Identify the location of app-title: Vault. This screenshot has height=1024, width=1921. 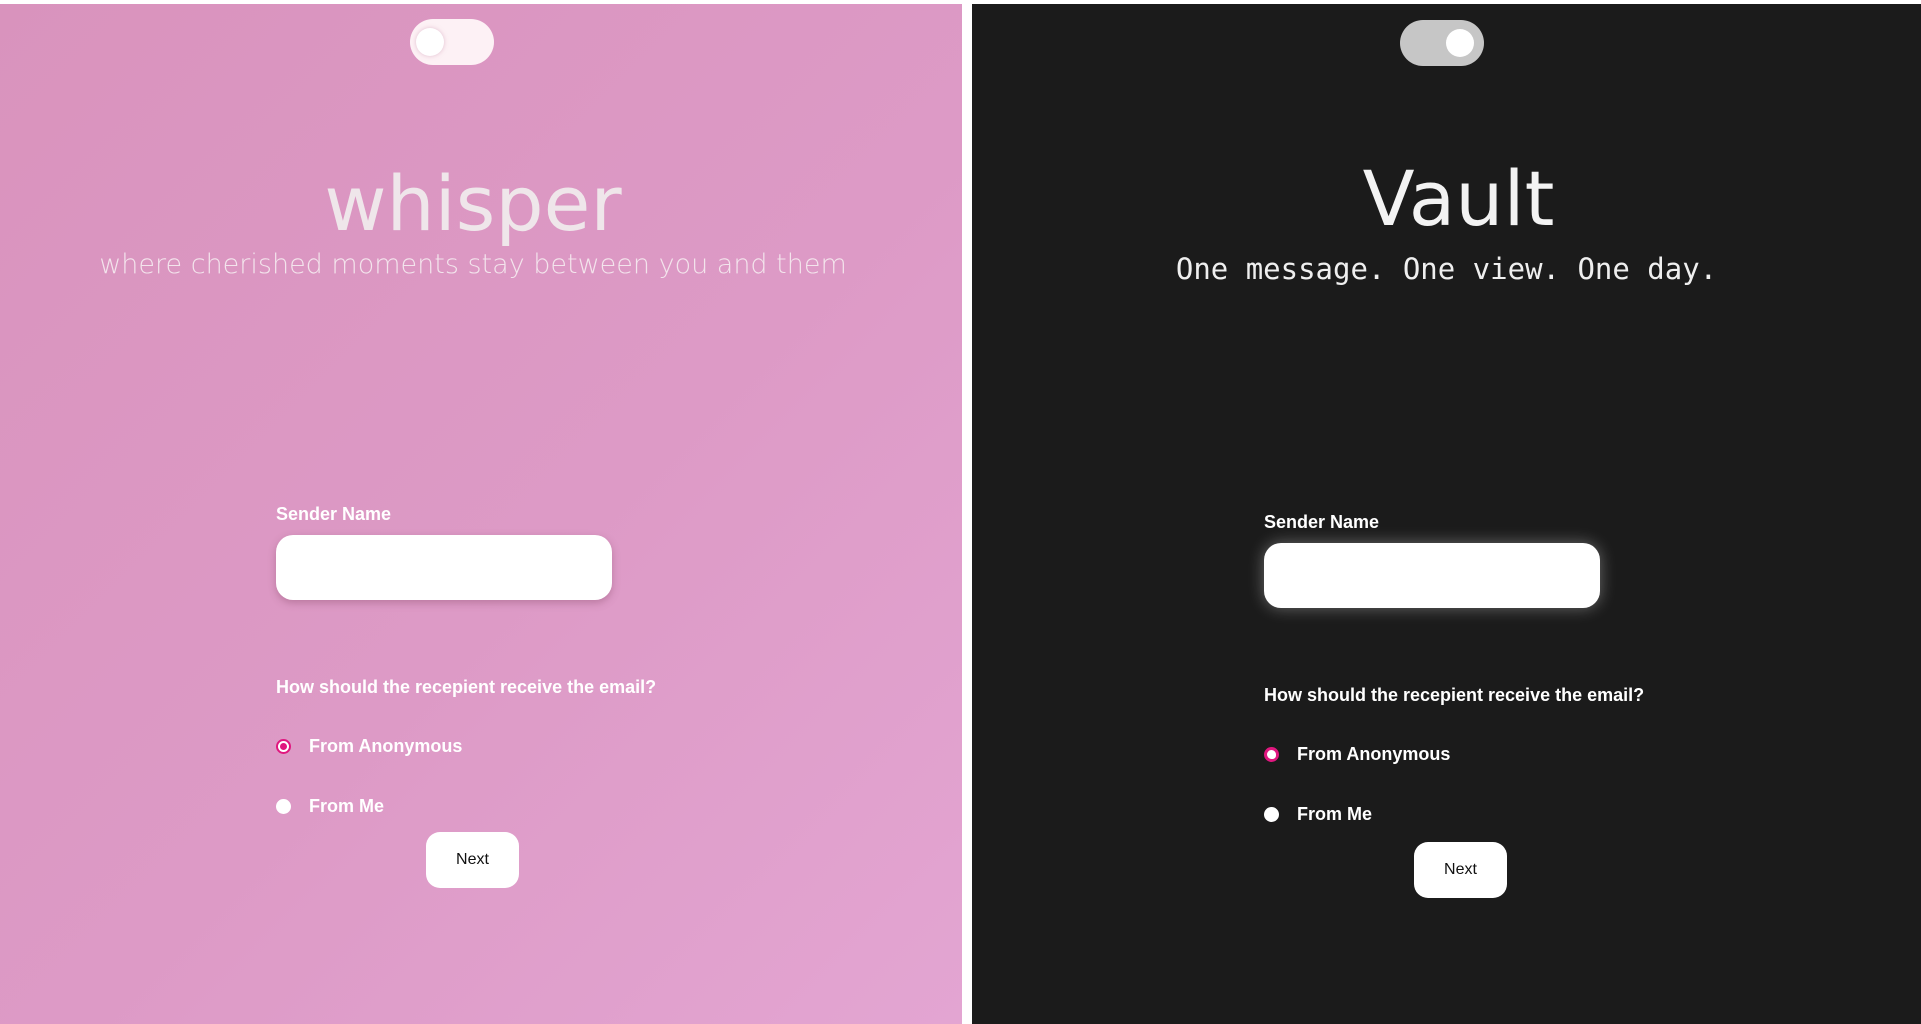
(1458, 198).